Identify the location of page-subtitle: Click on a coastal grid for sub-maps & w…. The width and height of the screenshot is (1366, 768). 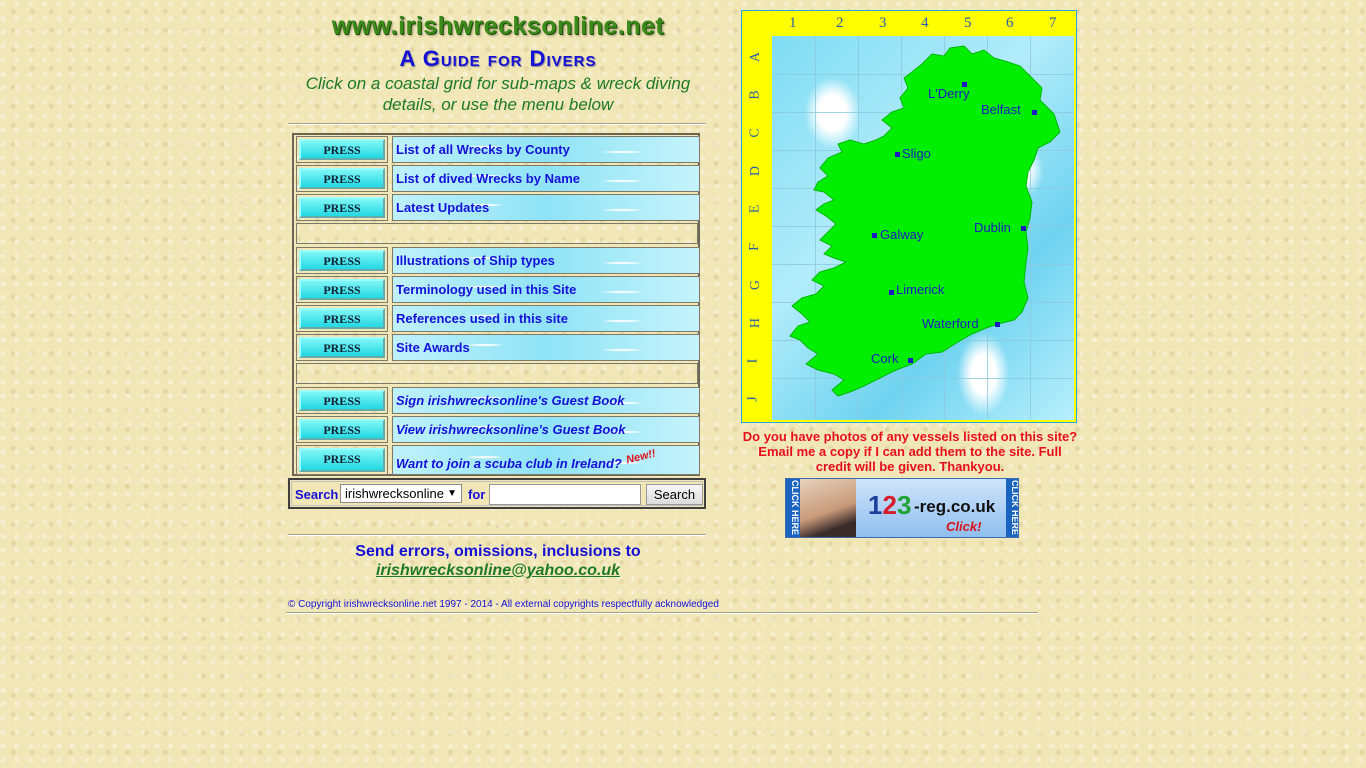
(498, 94).